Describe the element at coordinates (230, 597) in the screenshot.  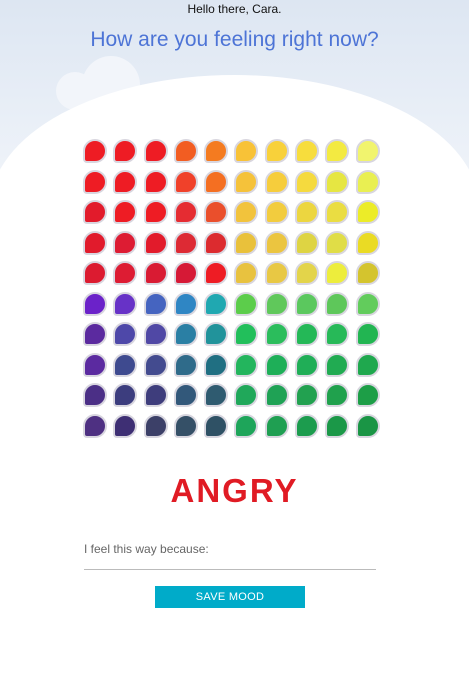
I see `save-mood-button: SAVE MOOD` at that location.